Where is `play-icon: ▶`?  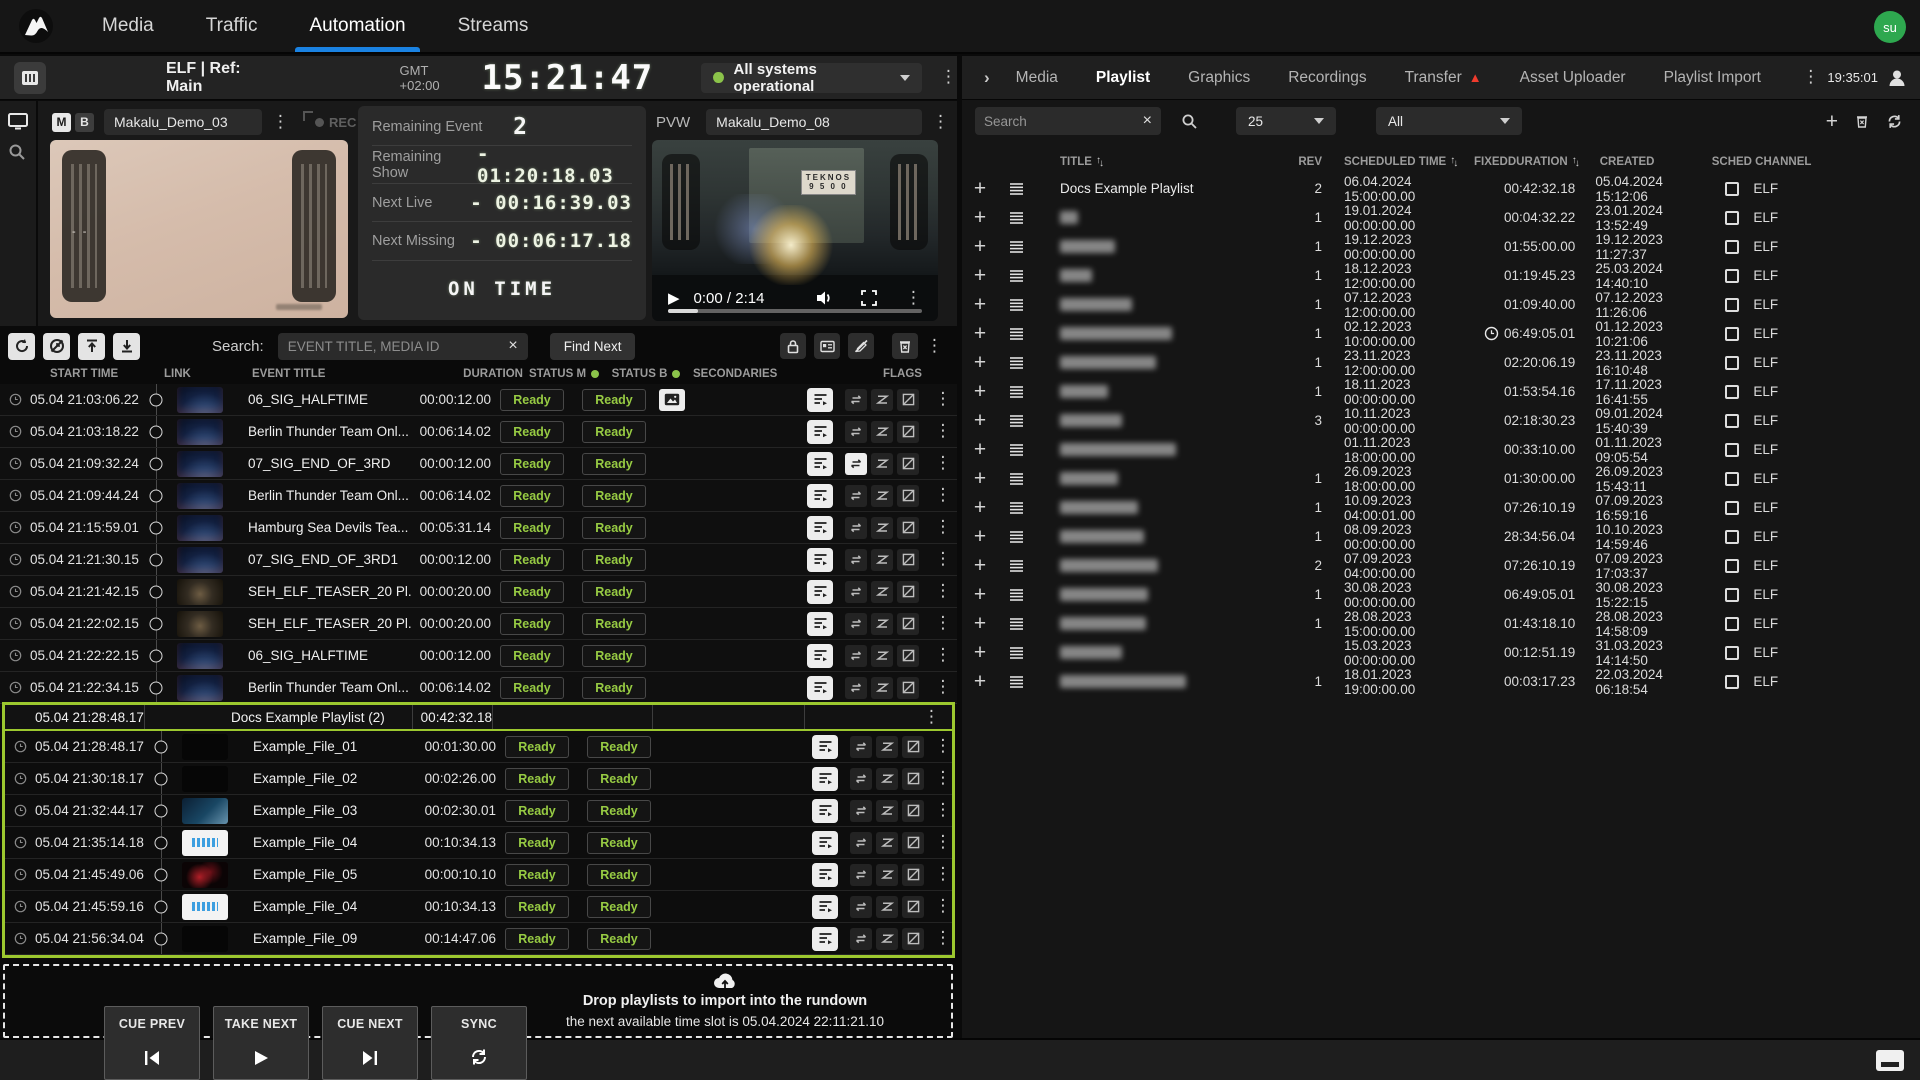 play-icon: ▶ is located at coordinates (674, 298).